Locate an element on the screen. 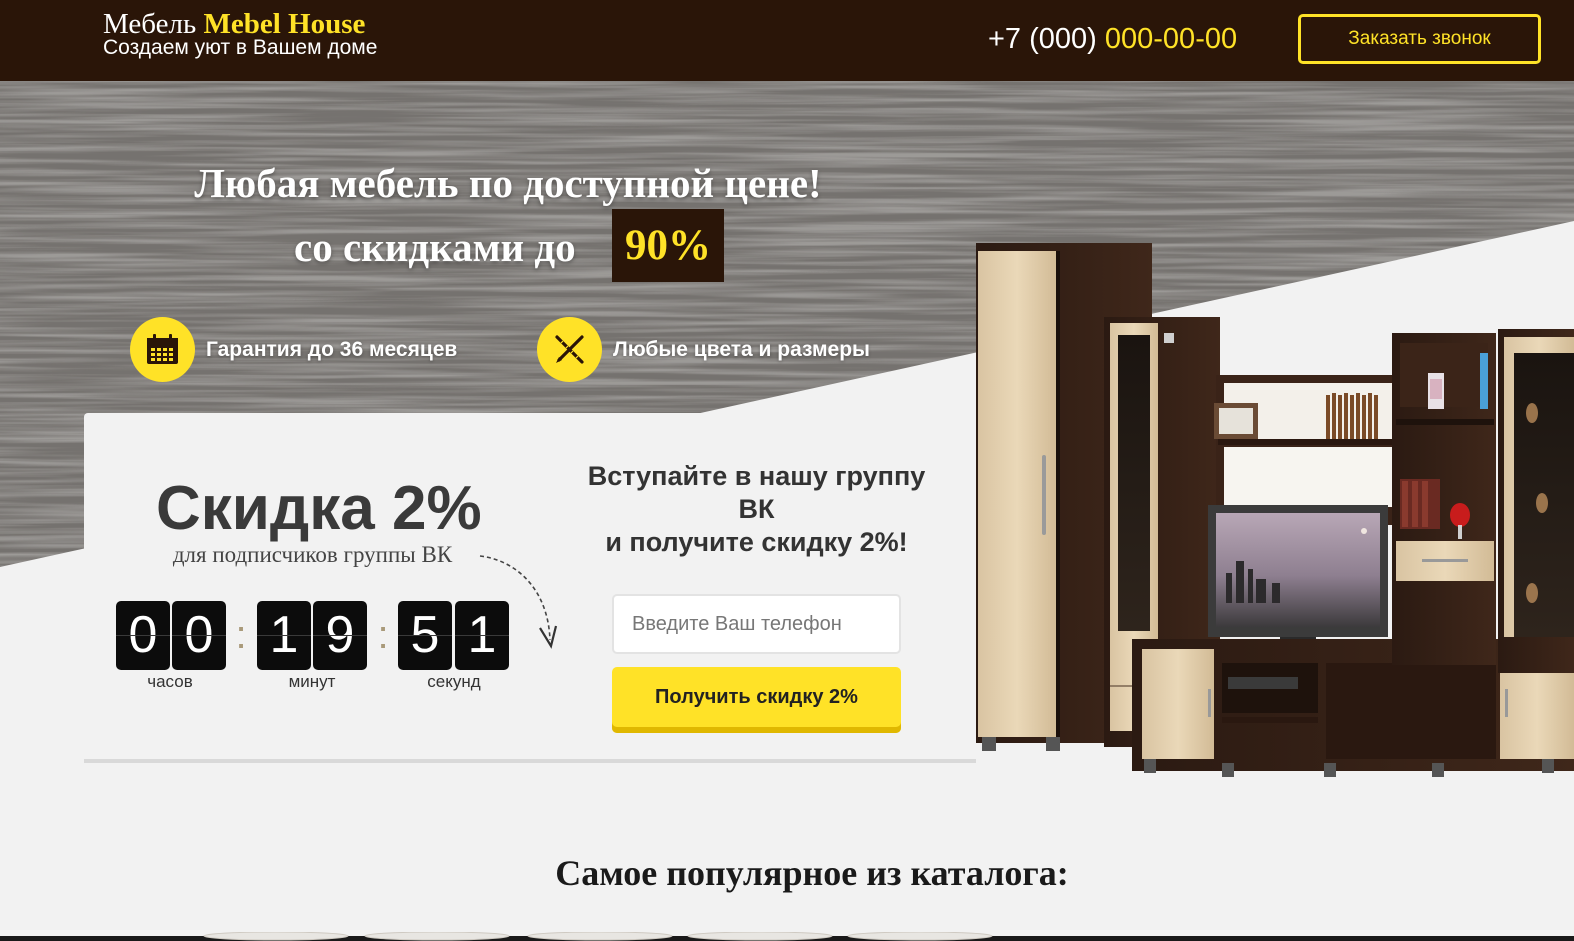 The image size is (1574, 941). vk-offer-line1: Вступайте в нашу группу ВК is located at coordinates (756, 492).